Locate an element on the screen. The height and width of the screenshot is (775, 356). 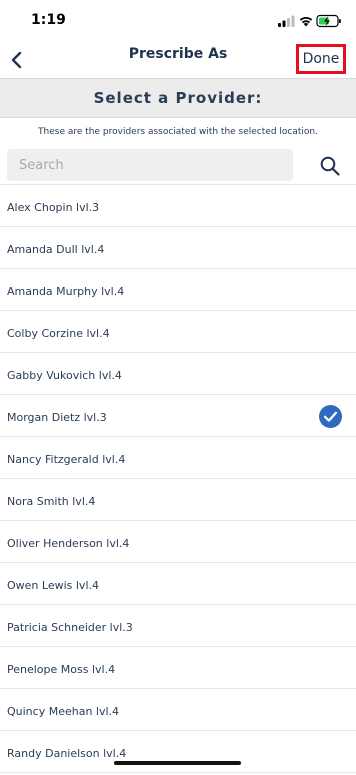
provider-name: Nora Smith lvl.4 is located at coordinates (51, 501).